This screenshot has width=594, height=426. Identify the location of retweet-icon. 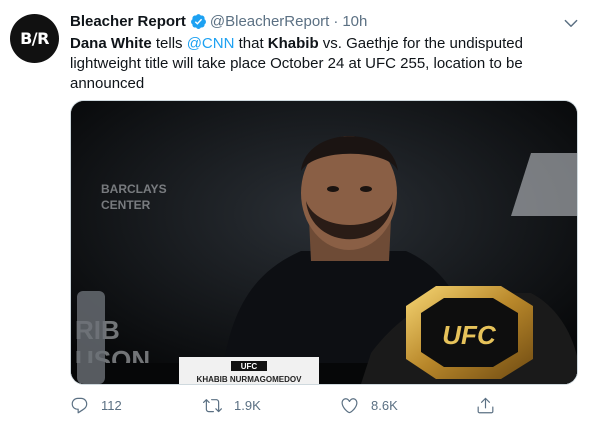
(212, 406).